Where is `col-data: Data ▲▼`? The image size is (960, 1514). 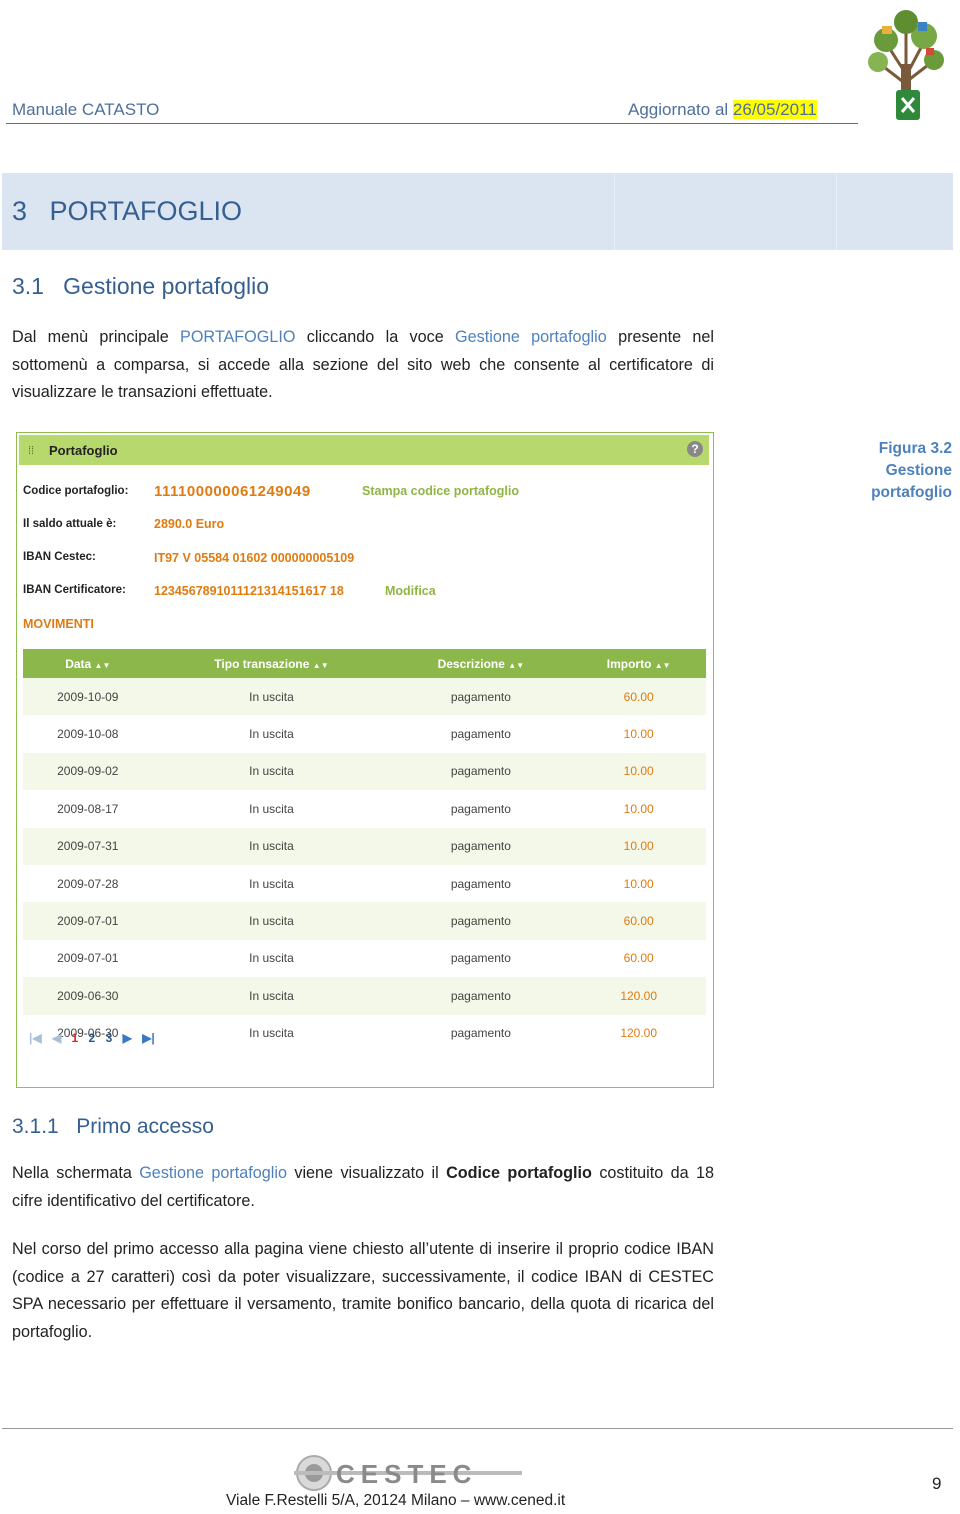
col-data: Data ▲▼ is located at coordinates (88, 663).